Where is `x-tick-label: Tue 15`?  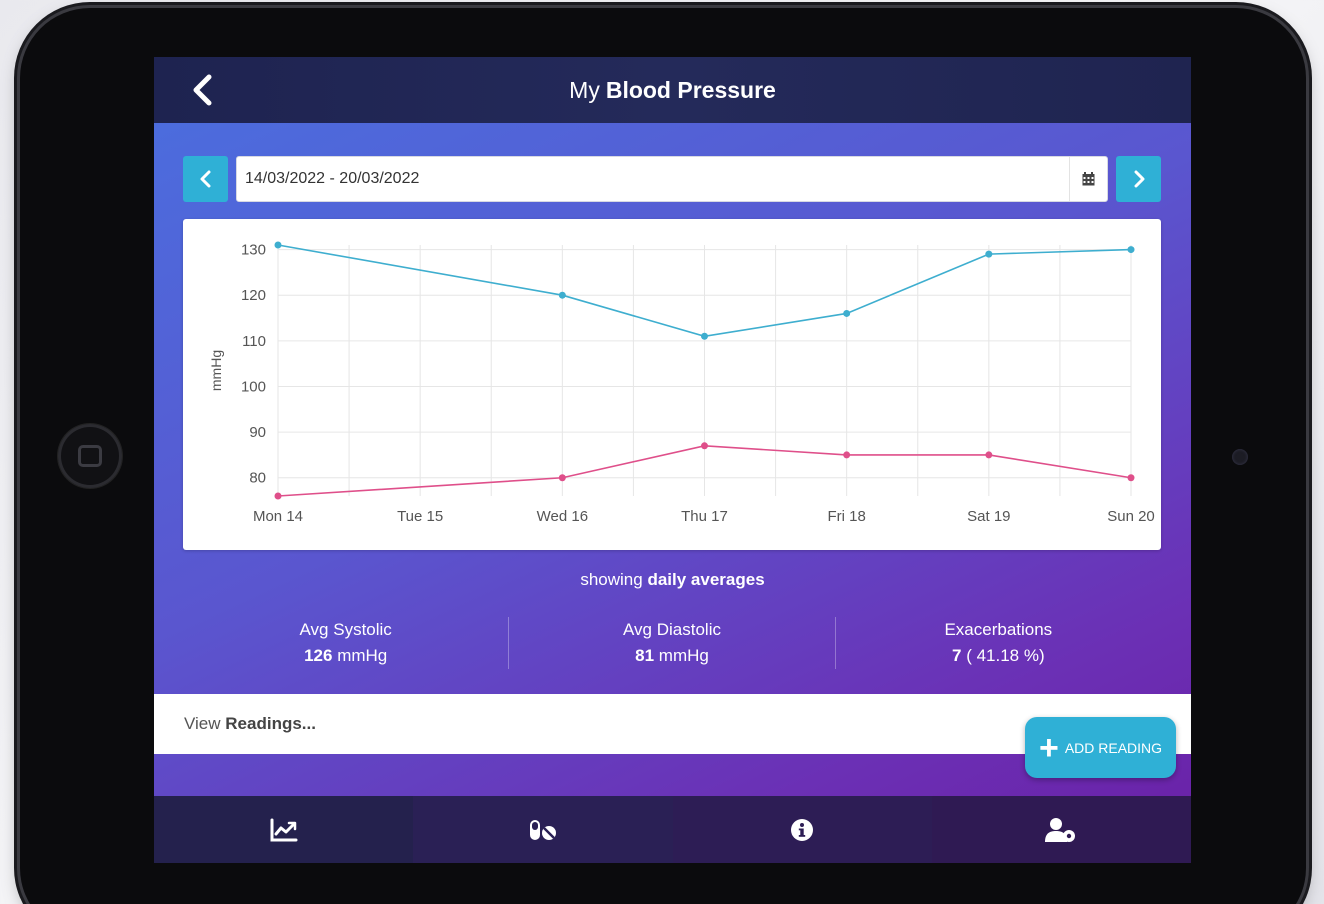 x-tick-label: Tue 15 is located at coordinates (420, 516).